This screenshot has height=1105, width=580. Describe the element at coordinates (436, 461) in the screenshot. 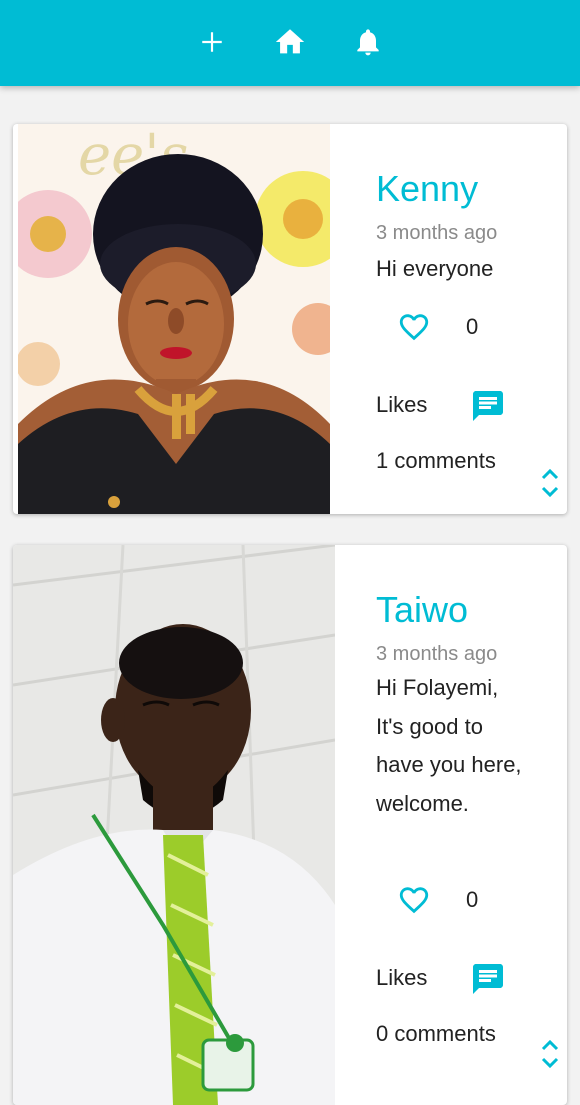

I see `comments-count: 1 comments` at that location.